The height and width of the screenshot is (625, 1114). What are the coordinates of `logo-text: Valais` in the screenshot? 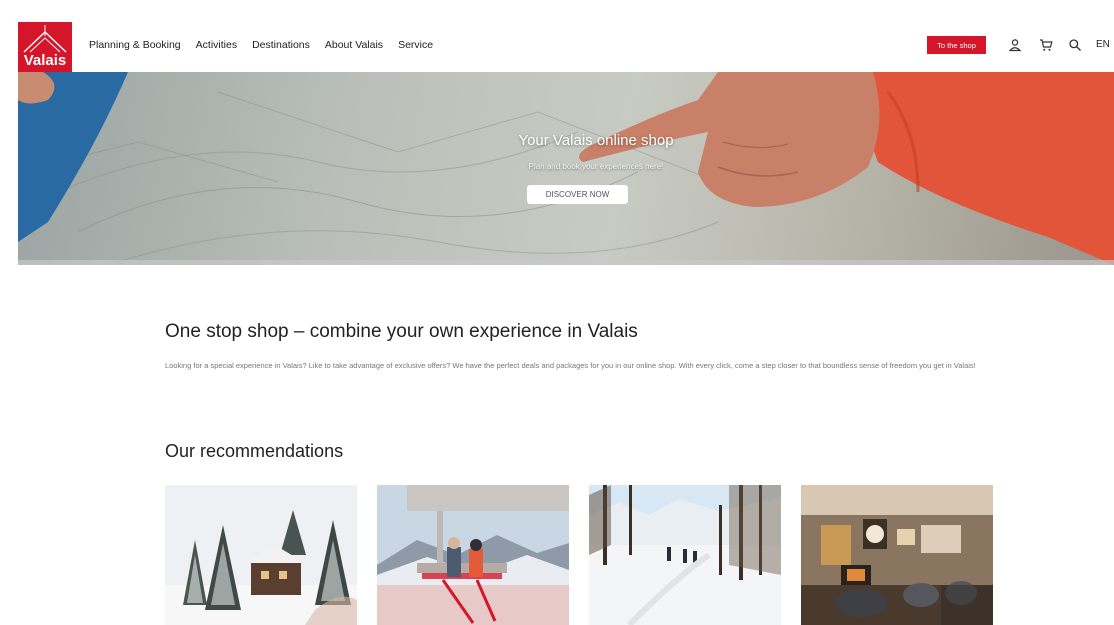 It's located at (45, 60).